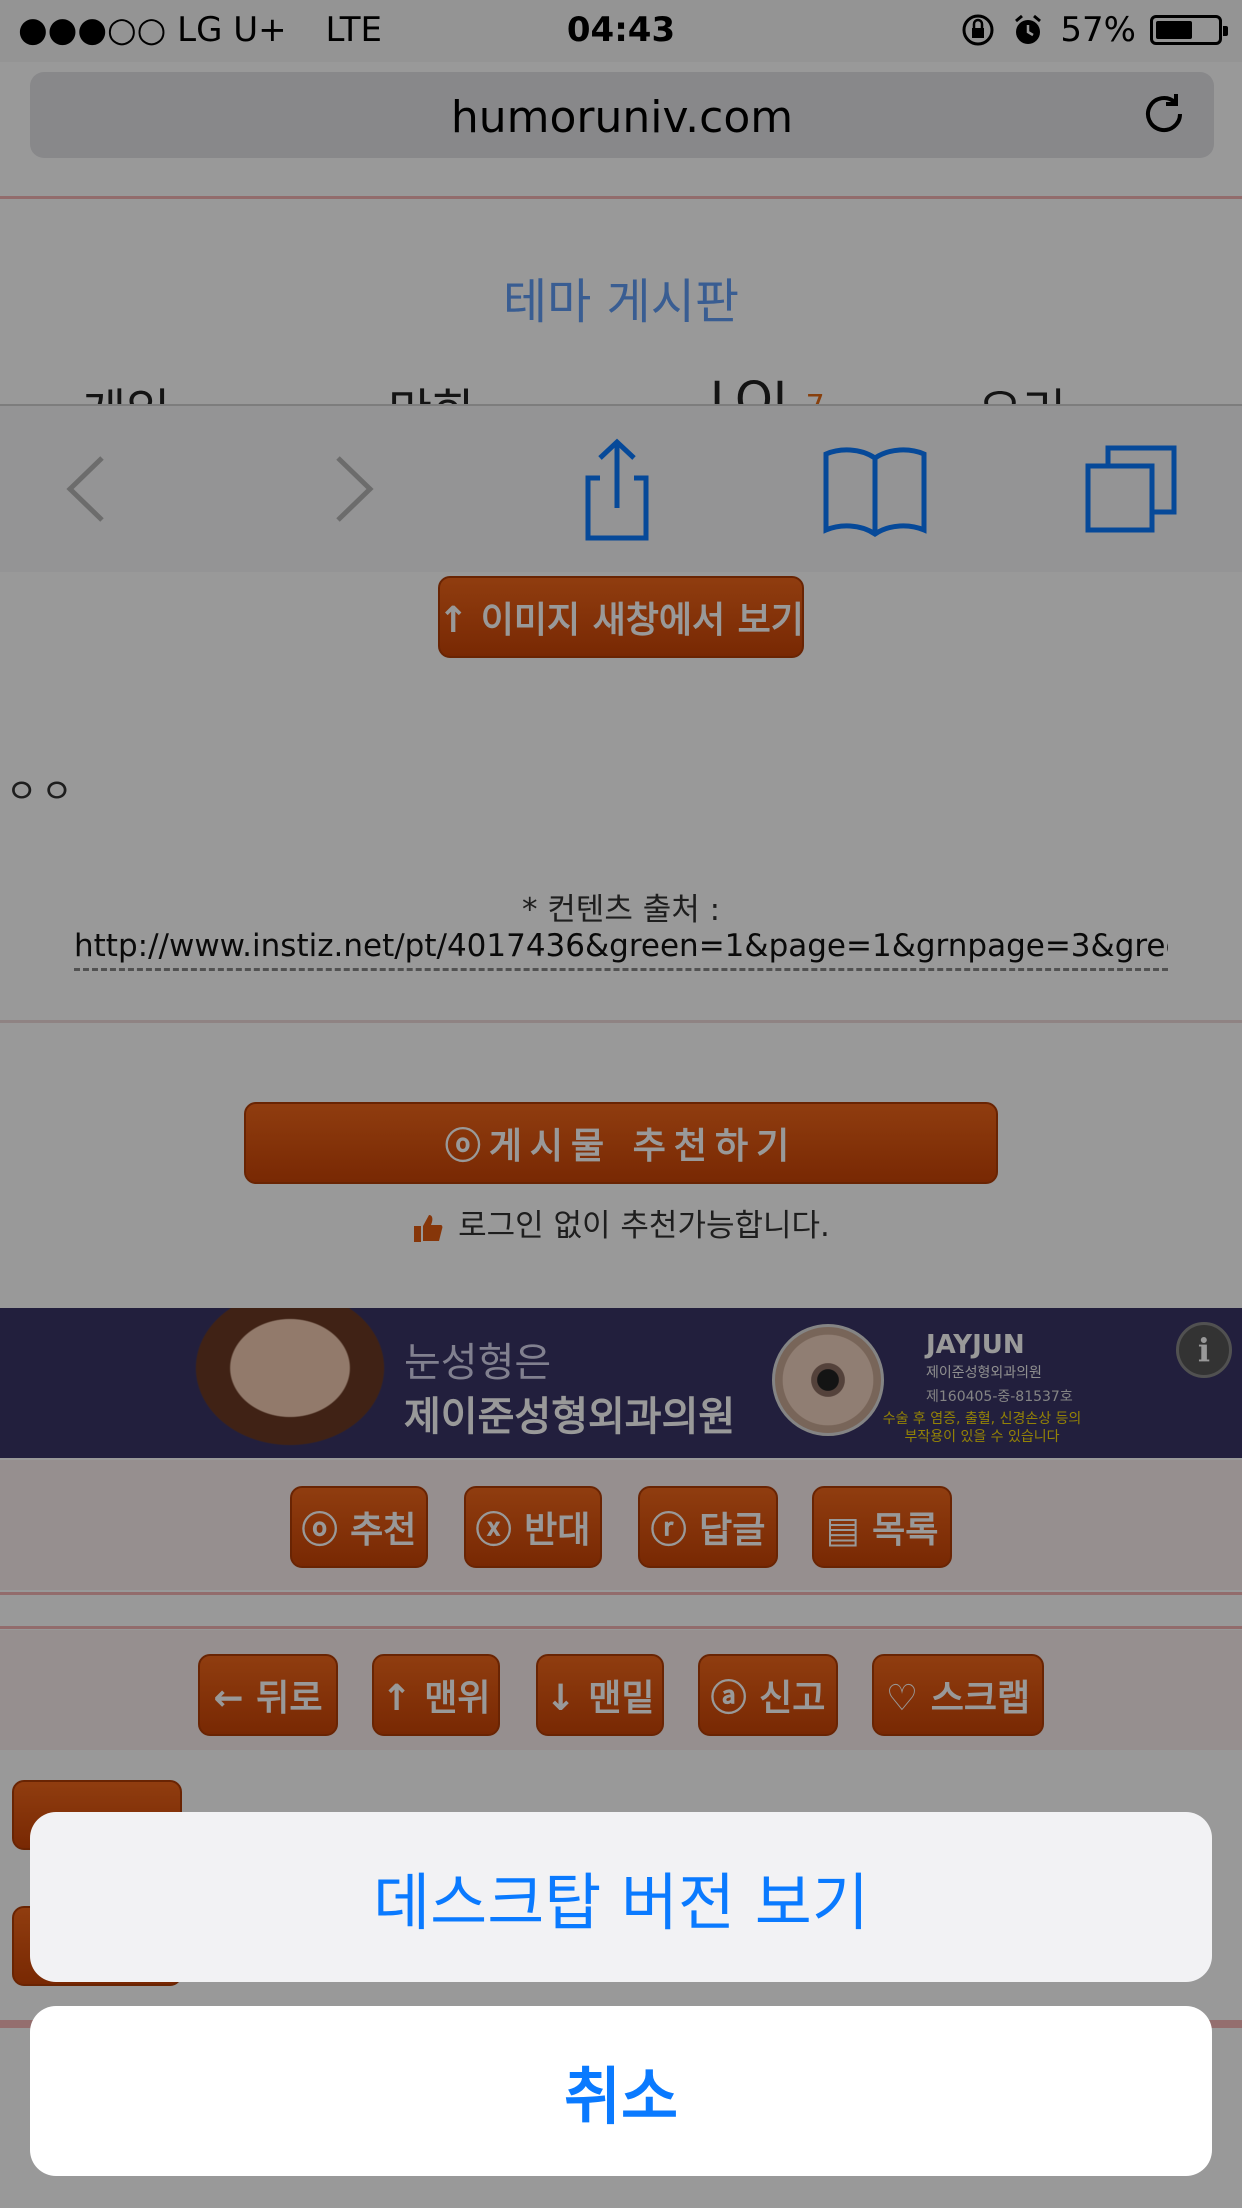 This screenshot has height=2208, width=1242. I want to click on cancel-button: 취소, so click(621, 2091).